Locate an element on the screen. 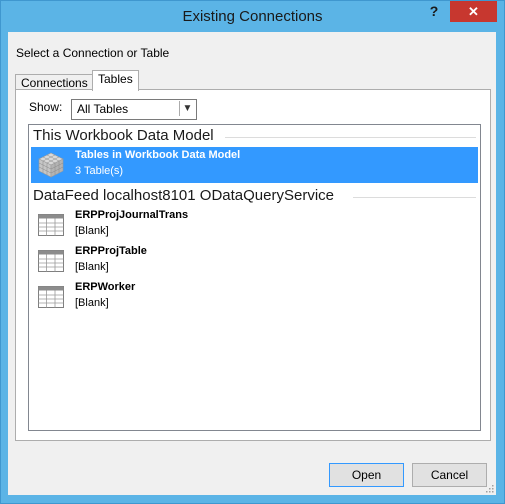  show-filter-select: All Tables ▼ is located at coordinates (134, 109).